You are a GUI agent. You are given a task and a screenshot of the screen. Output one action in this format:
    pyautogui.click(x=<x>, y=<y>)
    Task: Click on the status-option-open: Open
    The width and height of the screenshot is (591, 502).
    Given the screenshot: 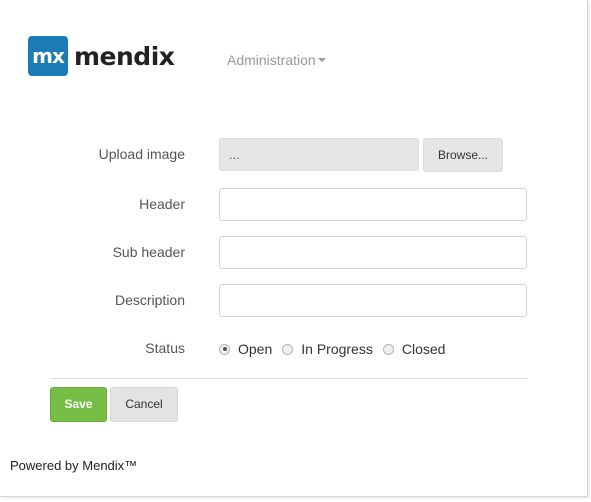 What is the action you would take?
    pyautogui.click(x=245, y=349)
    